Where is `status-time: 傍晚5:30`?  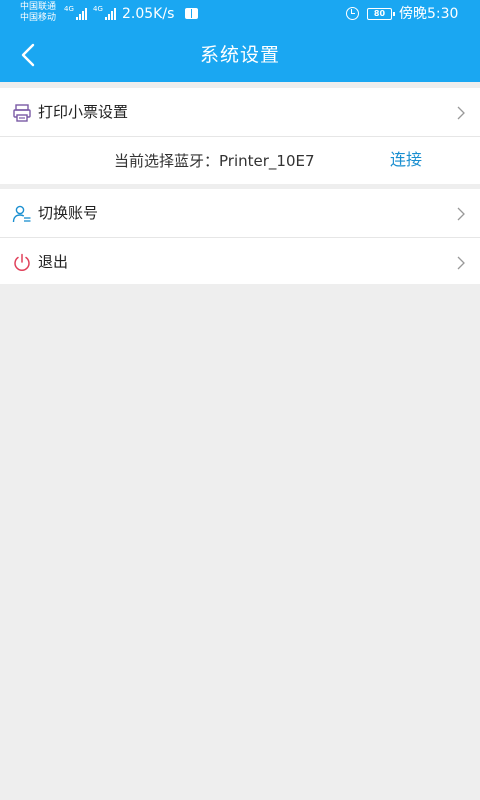 status-time: 傍晚5:30 is located at coordinates (429, 14).